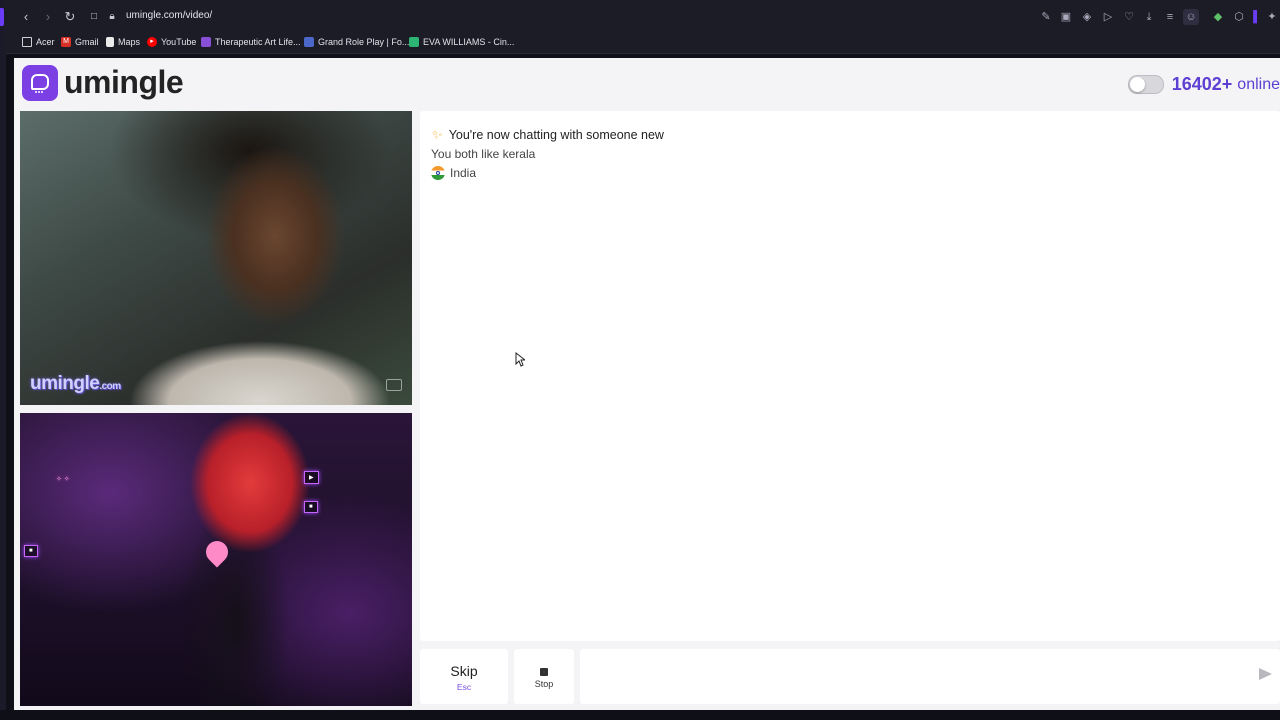 This screenshot has width=1280, height=720. What do you see at coordinates (1170, 17) in the screenshot?
I see `menu-icon: ≡` at bounding box center [1170, 17].